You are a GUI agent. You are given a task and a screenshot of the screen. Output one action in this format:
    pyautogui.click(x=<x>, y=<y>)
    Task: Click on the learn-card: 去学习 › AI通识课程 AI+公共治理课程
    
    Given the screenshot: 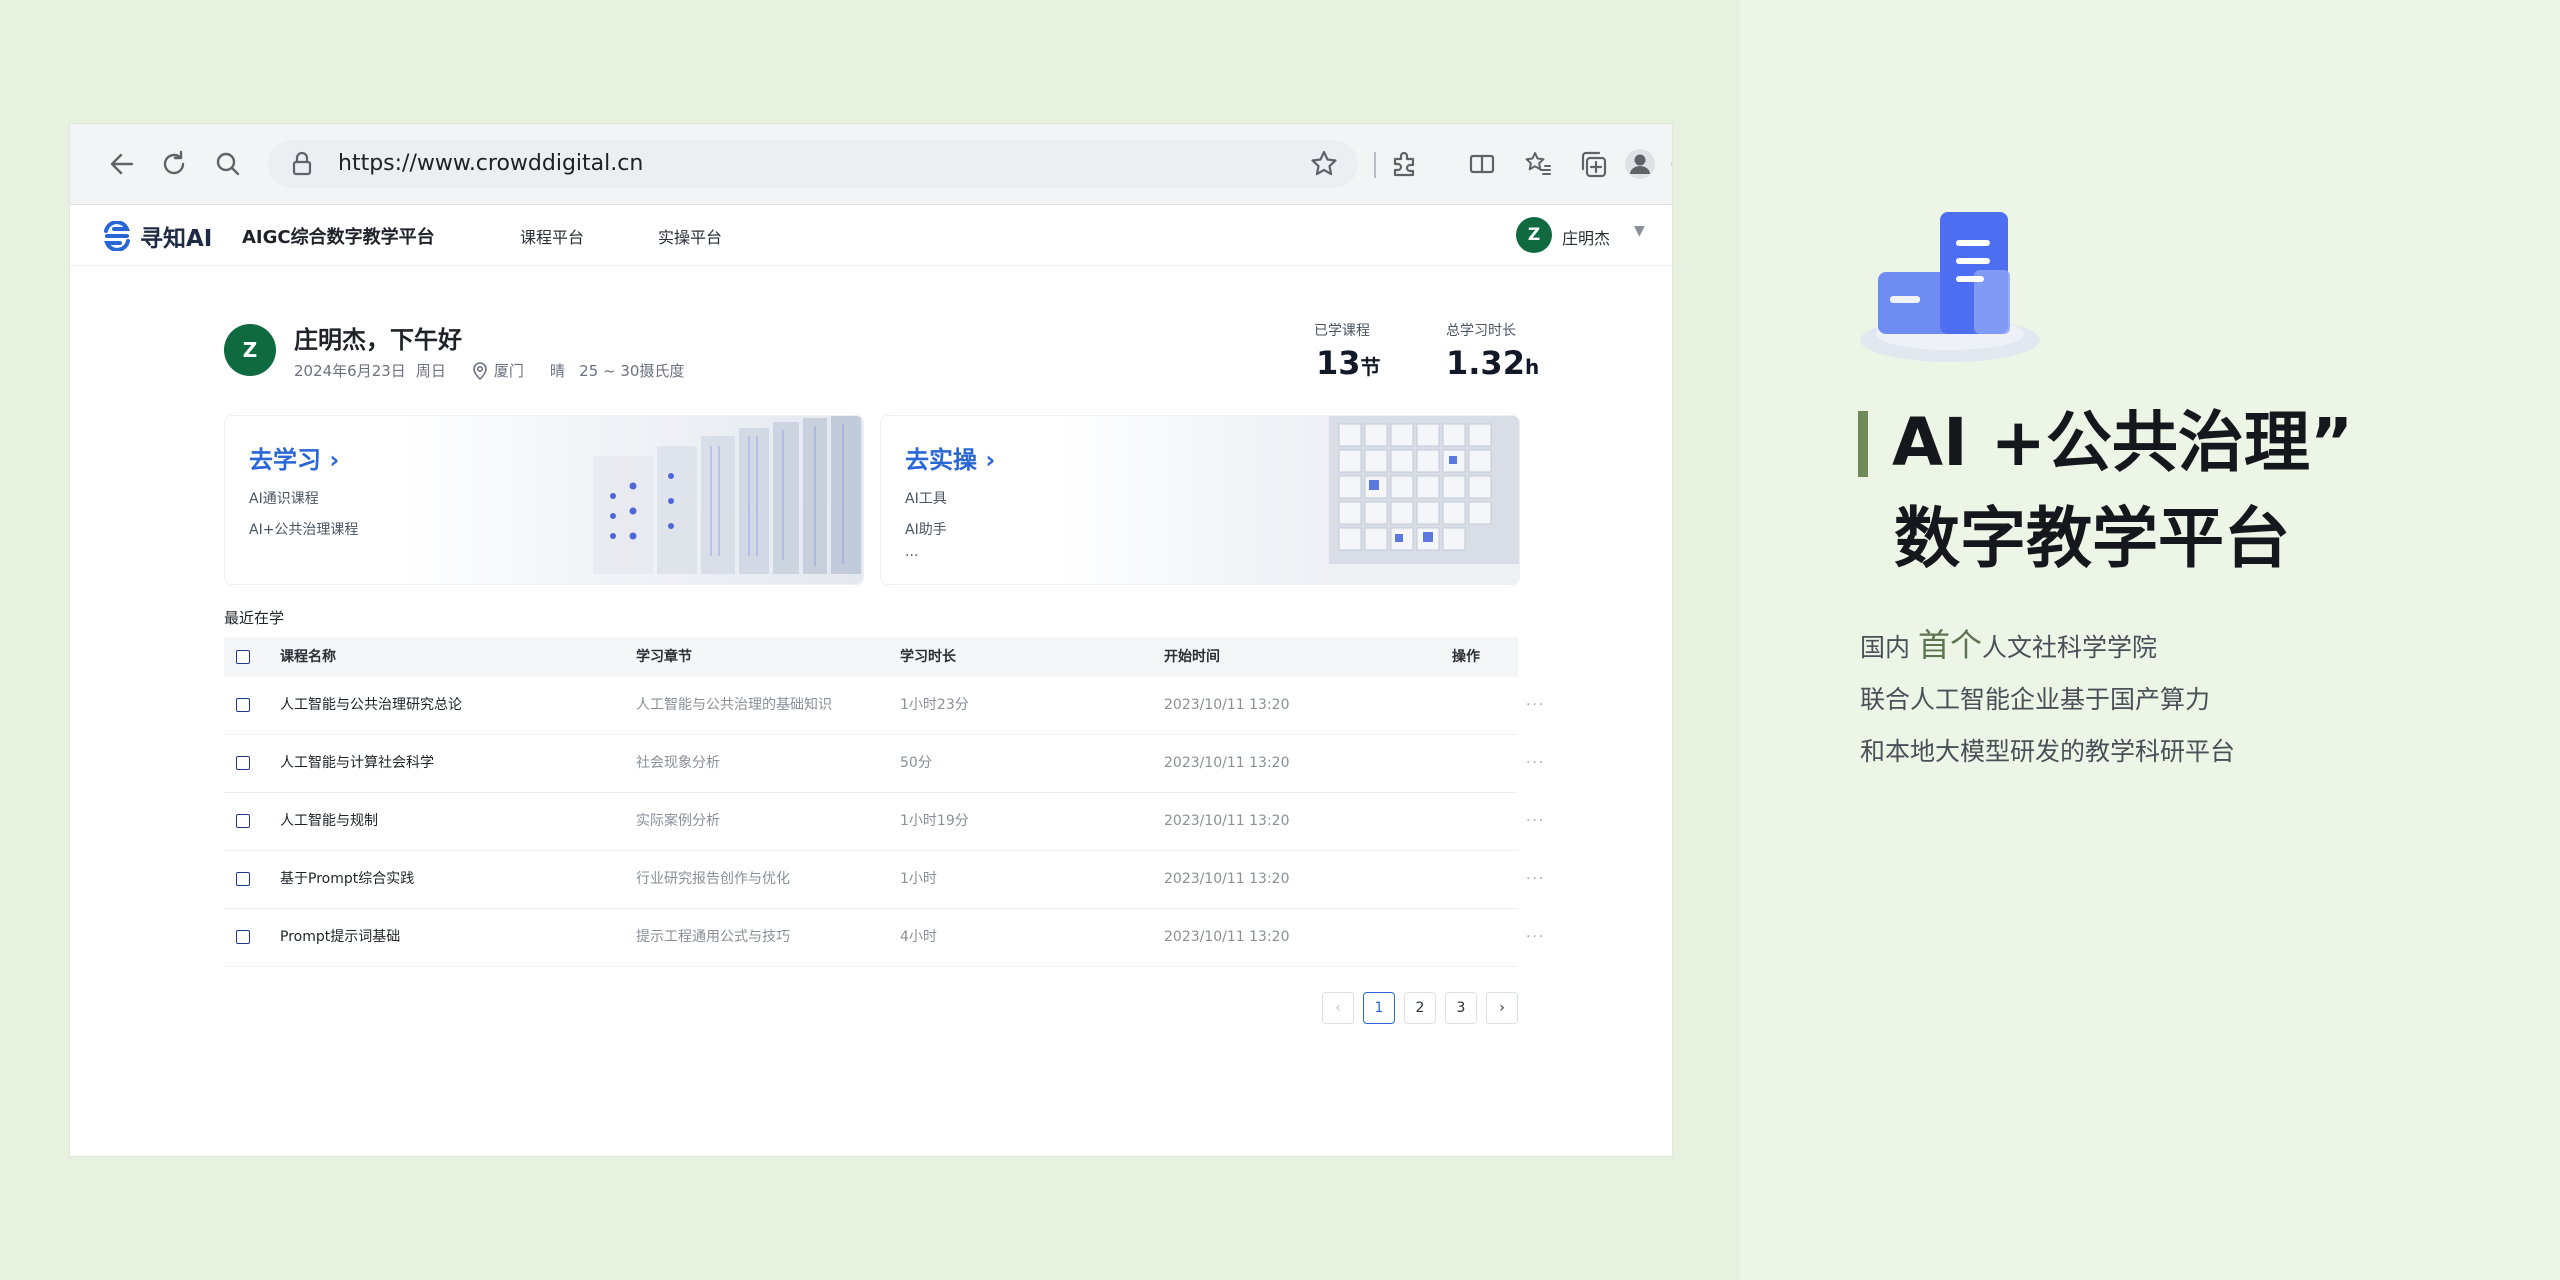 What is the action you would take?
    pyautogui.click(x=544, y=500)
    